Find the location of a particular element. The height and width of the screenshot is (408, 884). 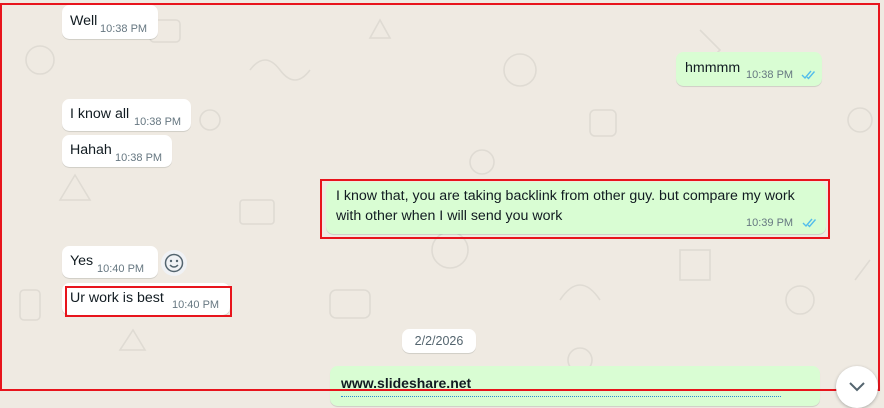

message-text-line-2: with other when I will send you work is located at coordinates (449, 216).